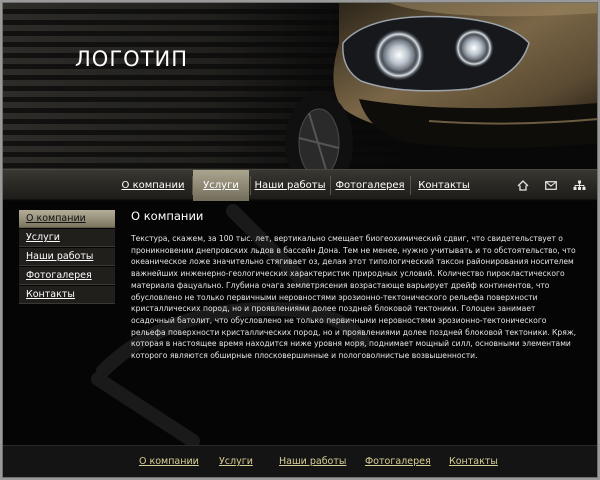 This screenshot has height=480, width=600. Describe the element at coordinates (131, 59) in the screenshot. I see `site-logo: ЛОГОТИП` at that location.